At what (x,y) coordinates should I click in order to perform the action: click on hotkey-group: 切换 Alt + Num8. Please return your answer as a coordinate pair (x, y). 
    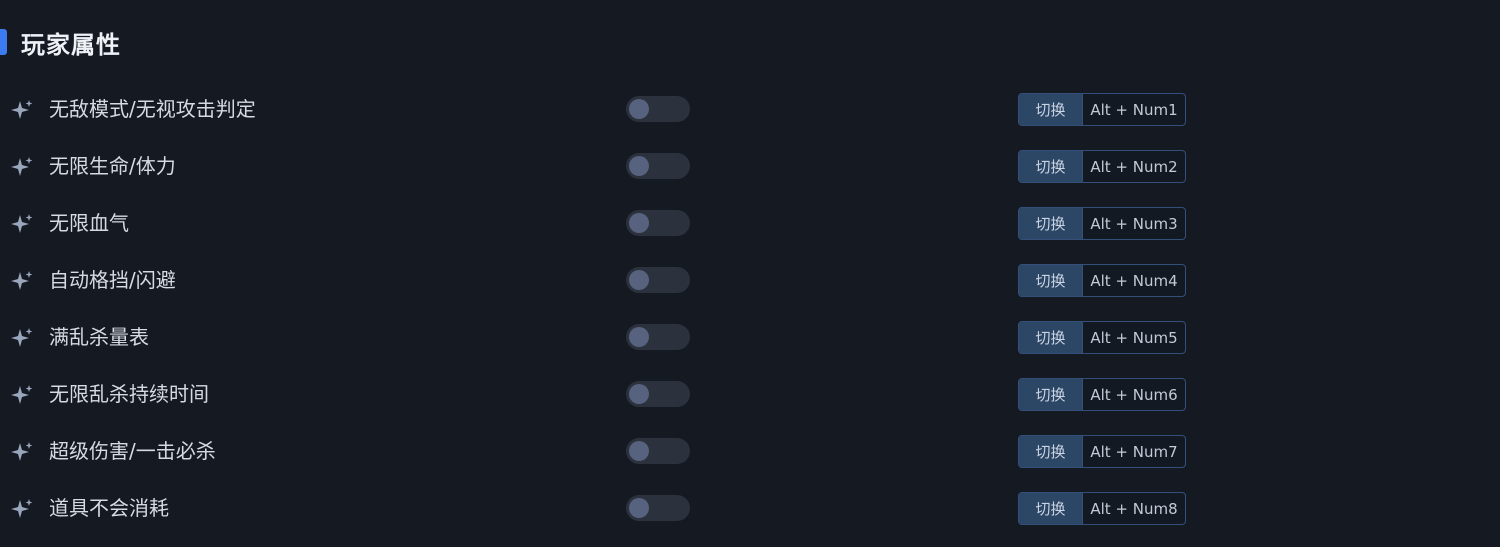
    Looking at the image, I should click on (1102, 508).